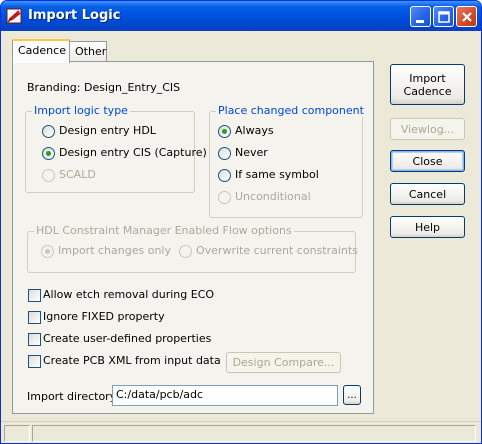  What do you see at coordinates (241, 16) in the screenshot?
I see `title-bar: Import Logic` at bounding box center [241, 16].